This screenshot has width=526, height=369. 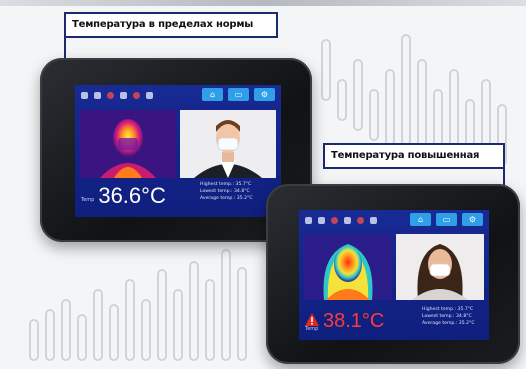 I want to click on callout-normal-temperature: Температура в пределах нормы, so click(x=171, y=25).